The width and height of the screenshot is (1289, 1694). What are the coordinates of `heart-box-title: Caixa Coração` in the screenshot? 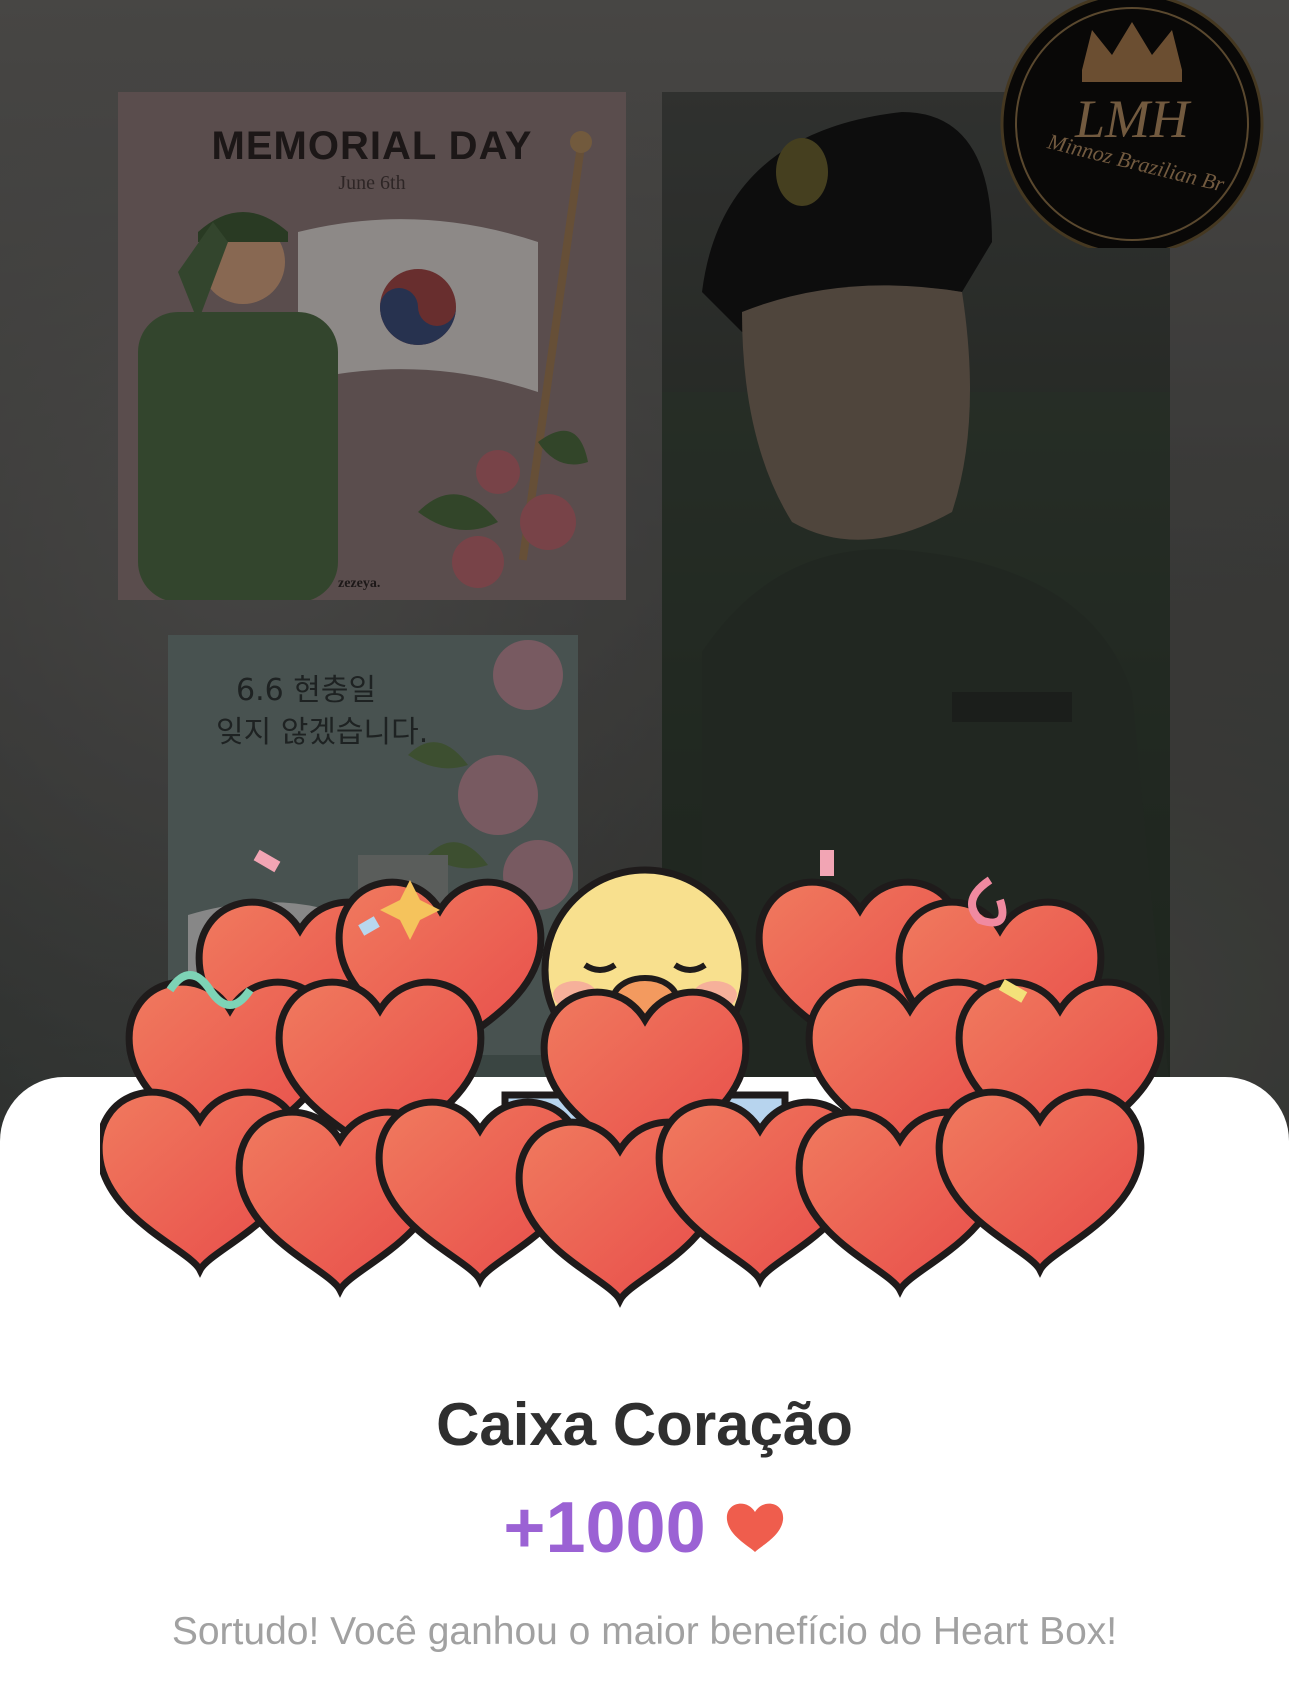 It's located at (644, 1424).